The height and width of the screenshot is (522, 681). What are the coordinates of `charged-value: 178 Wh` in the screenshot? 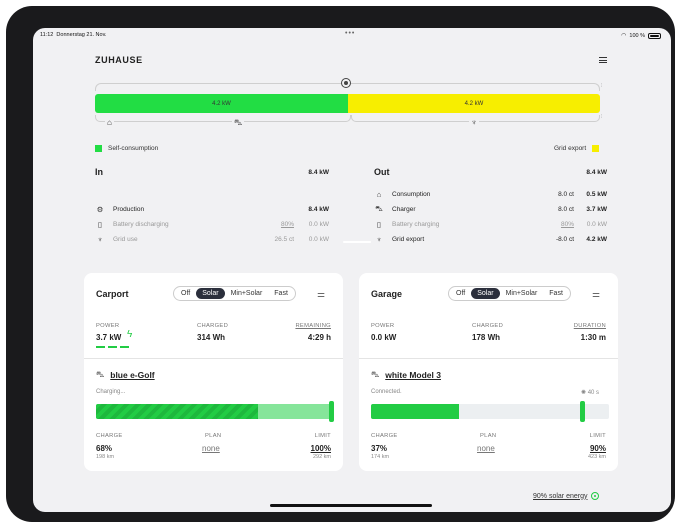 It's located at (486, 337).